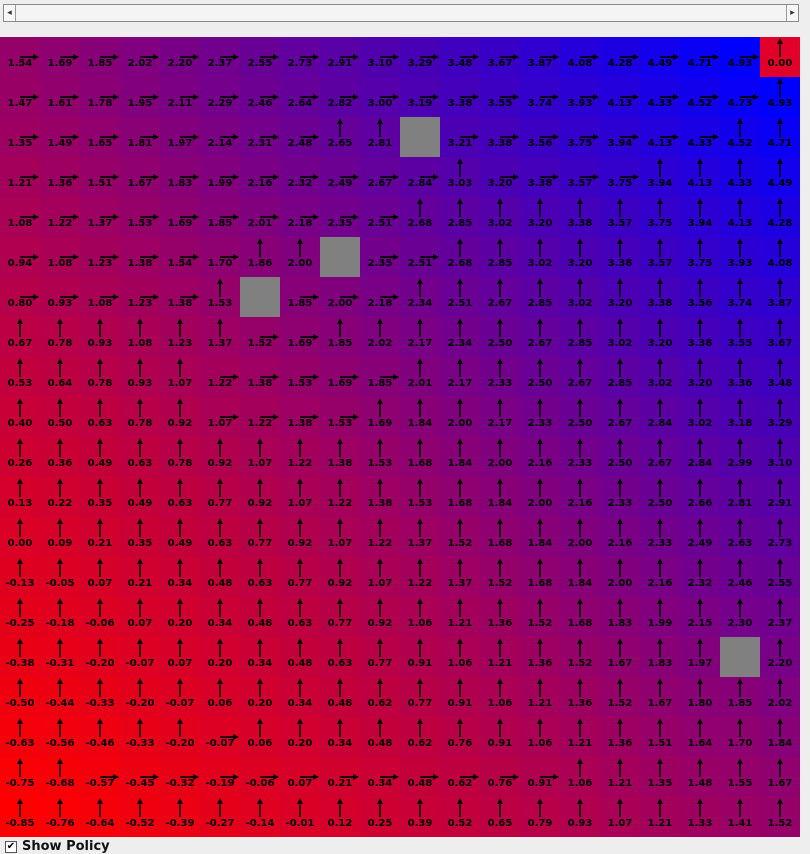  I want to click on grid-cell: 3.55, so click(500, 97).